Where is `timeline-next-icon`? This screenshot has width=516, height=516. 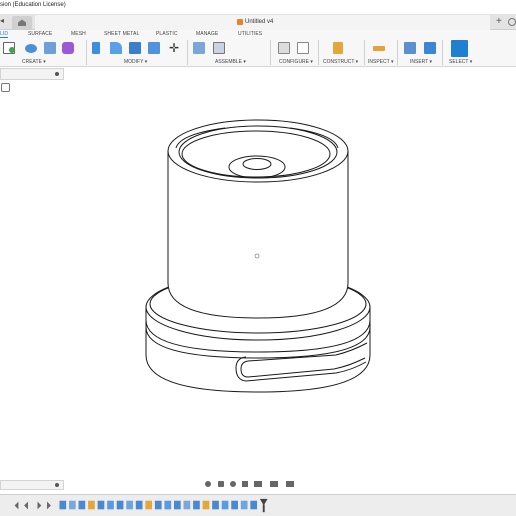
timeline-next-icon is located at coordinates (49, 505).